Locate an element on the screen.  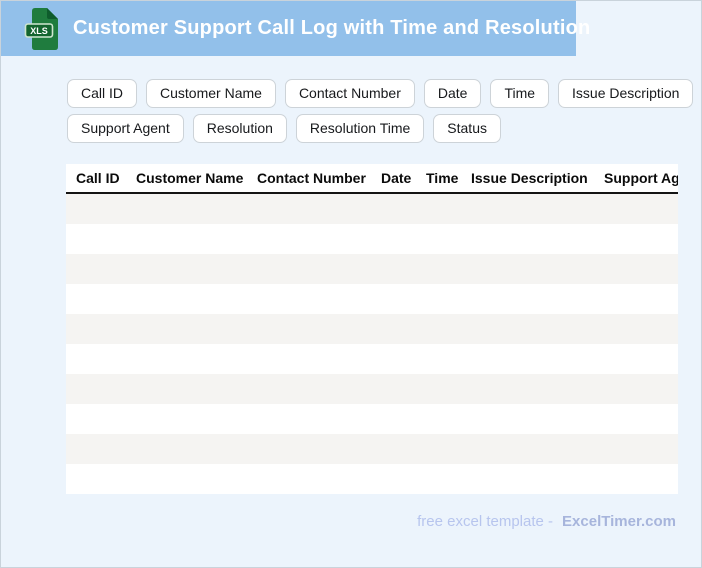
column-header-customer-name: Customer Name is located at coordinates (190, 178).